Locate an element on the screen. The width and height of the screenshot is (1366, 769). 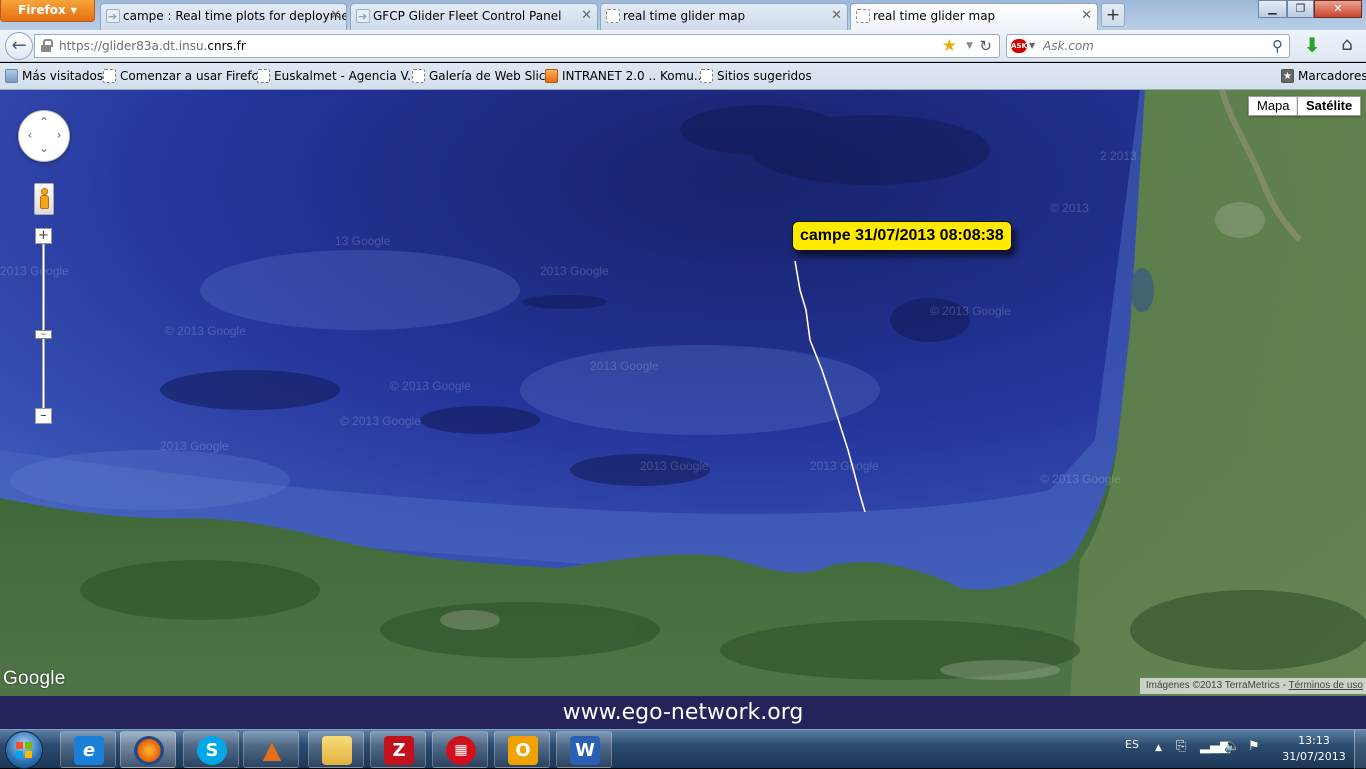
bookmark-label: Sitios sugeridos is located at coordinates (764, 76).